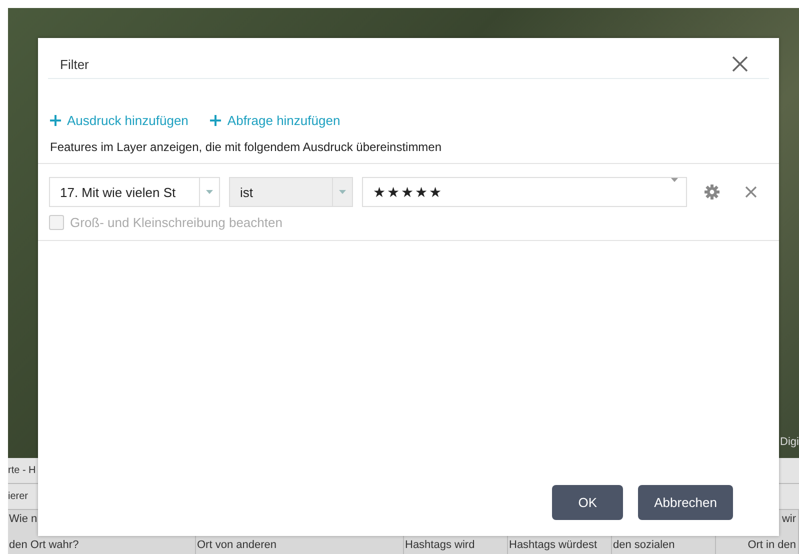 The image size is (799, 554). I want to click on map-label: Digi, so click(789, 442).